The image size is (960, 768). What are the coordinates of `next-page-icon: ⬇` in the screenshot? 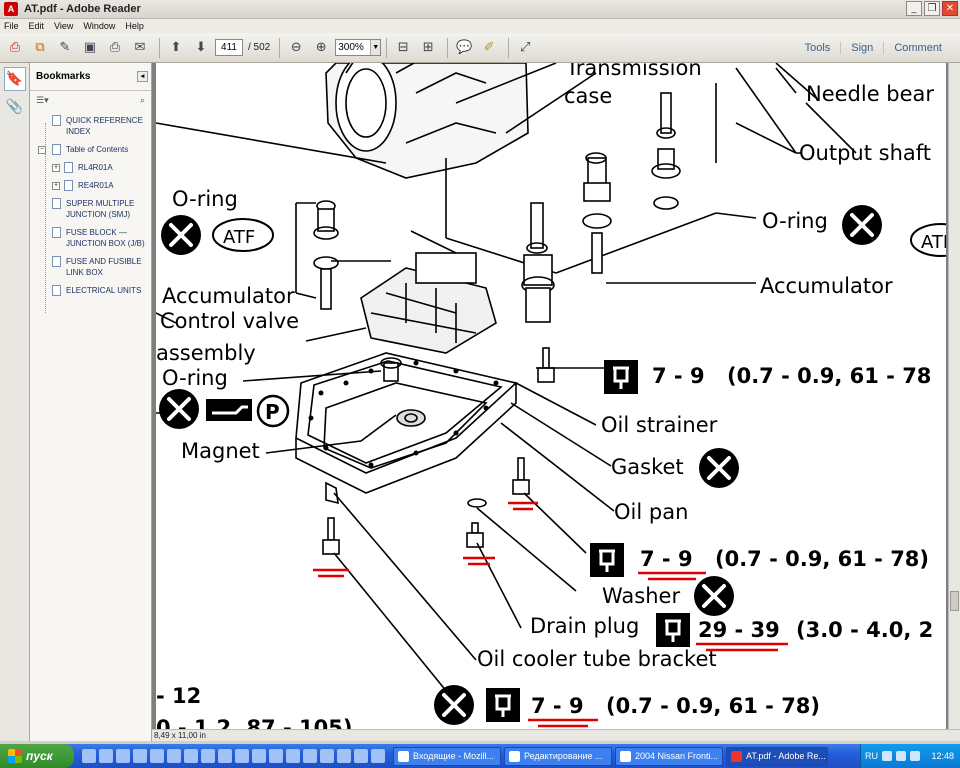 It's located at (201, 48).